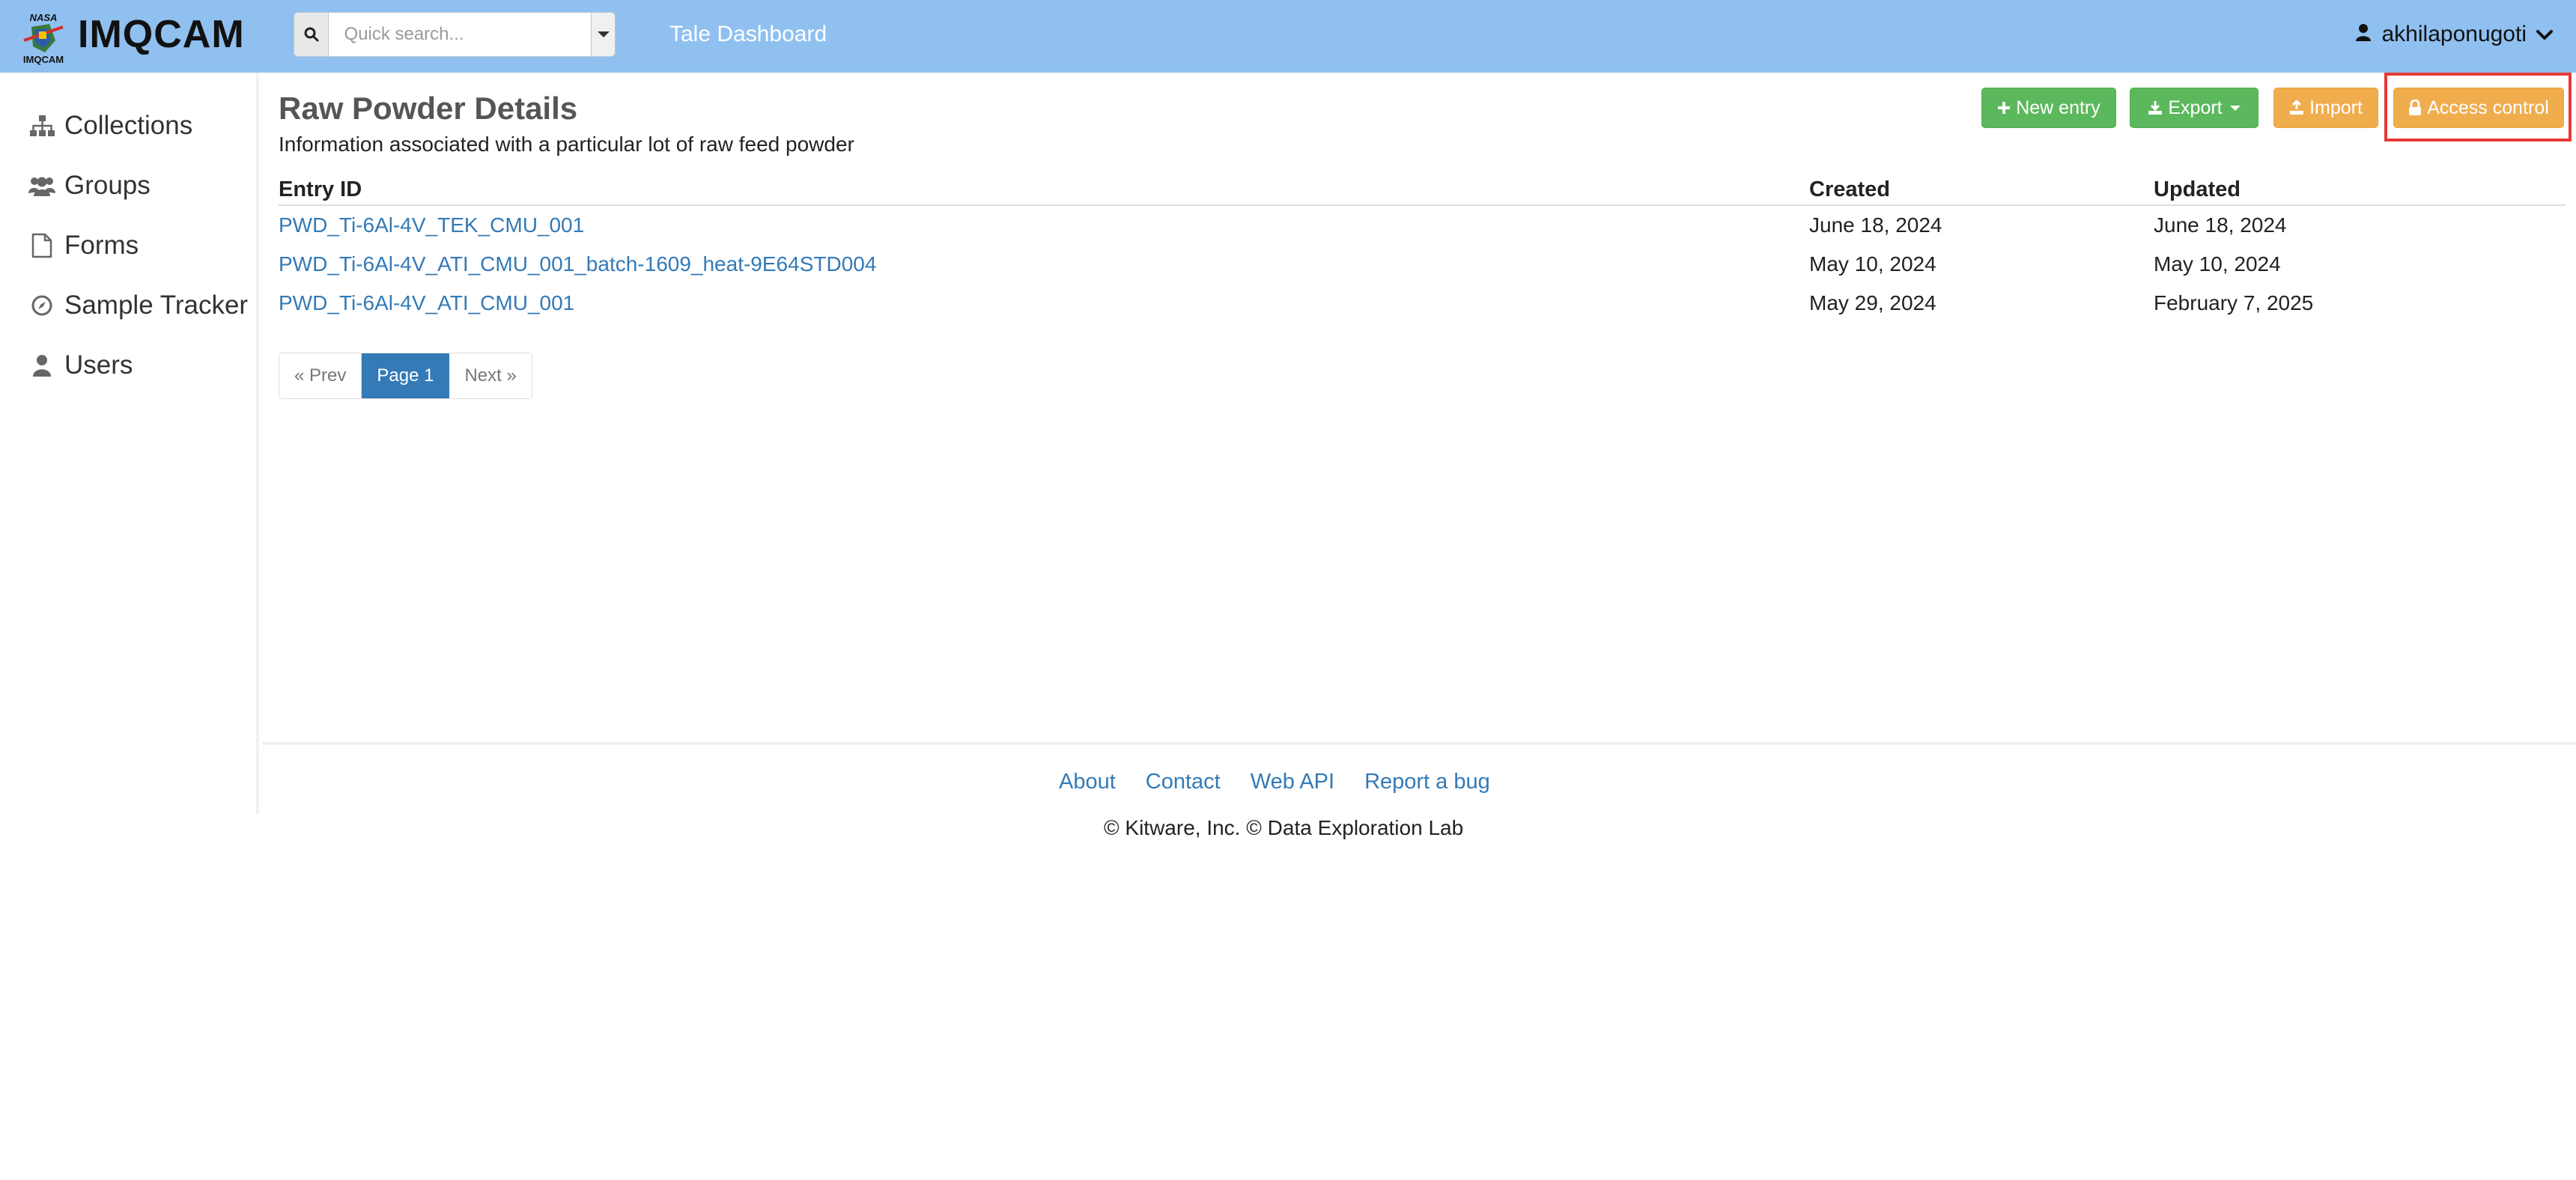 This screenshot has width=2576, height=1180. What do you see at coordinates (161, 34) in the screenshot?
I see `brand-title: IMQCAM` at bounding box center [161, 34].